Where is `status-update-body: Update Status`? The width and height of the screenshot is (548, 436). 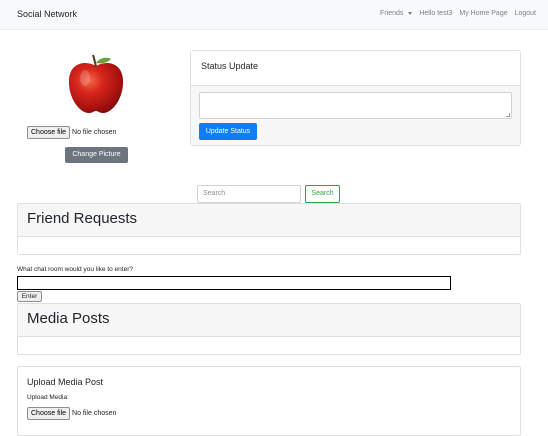
status-update-body: Update Status is located at coordinates (355, 115).